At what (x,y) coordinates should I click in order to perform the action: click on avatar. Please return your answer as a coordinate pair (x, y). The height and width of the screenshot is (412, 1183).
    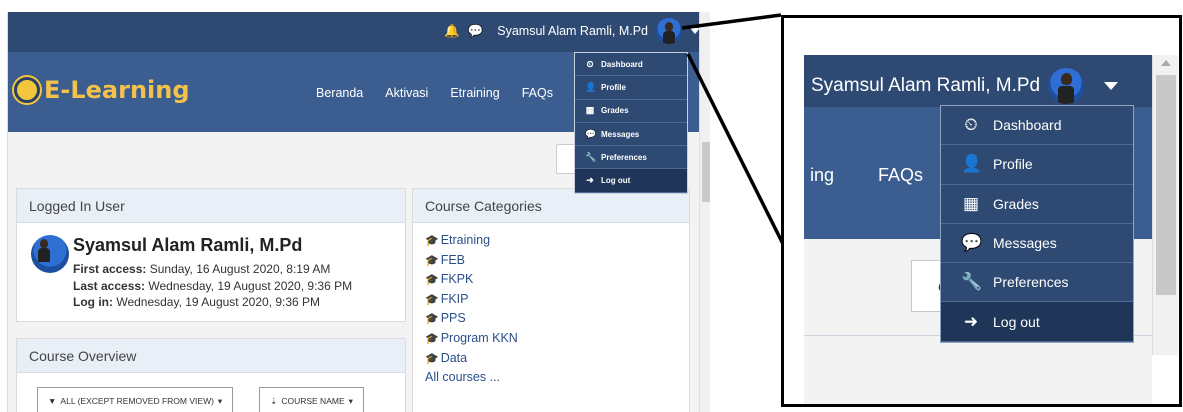
    Looking at the image, I should click on (669, 31).